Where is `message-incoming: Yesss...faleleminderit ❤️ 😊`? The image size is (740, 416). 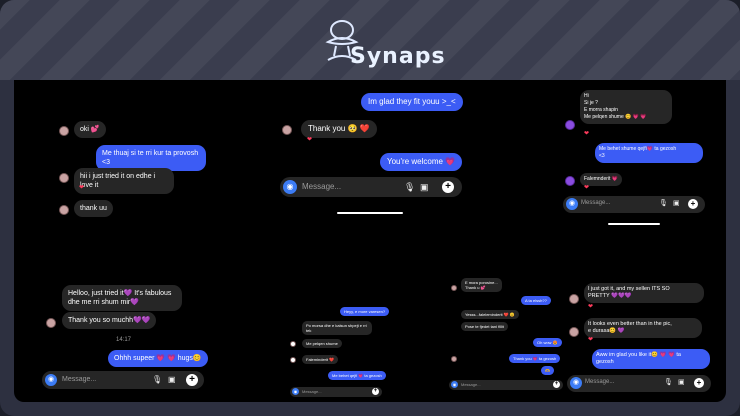 message-incoming: Yesss...faleleminderit ❤️ 😊 is located at coordinates (490, 314).